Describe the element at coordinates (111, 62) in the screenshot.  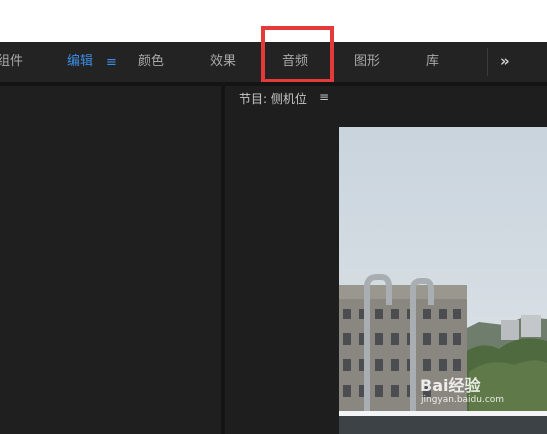
I see `workspace-menu-icon: ≡` at that location.